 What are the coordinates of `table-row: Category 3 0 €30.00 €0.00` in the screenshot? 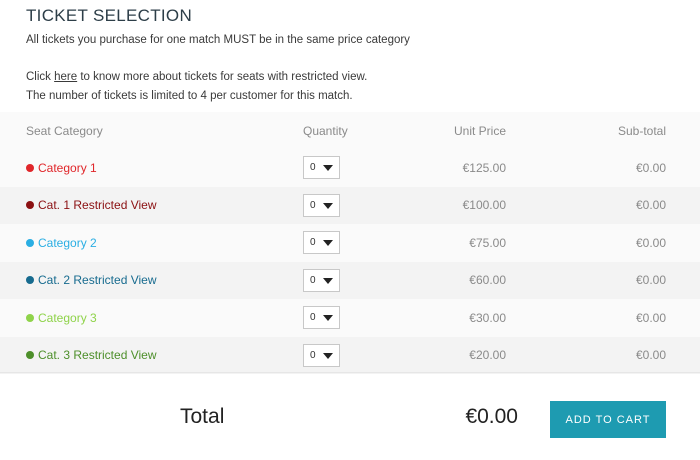 It's located at (350, 317).